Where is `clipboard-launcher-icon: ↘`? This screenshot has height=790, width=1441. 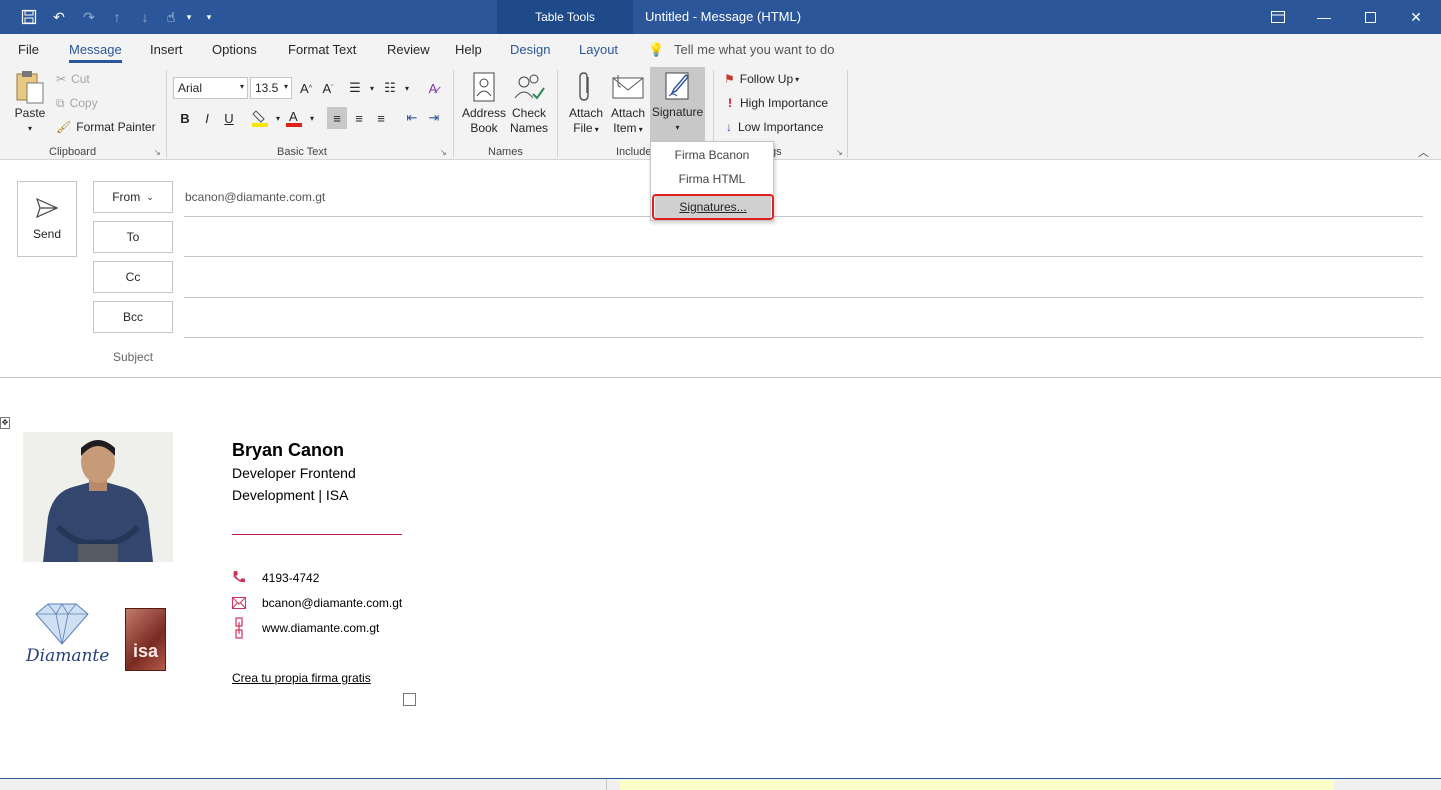
clipboard-launcher-icon: ↘ is located at coordinates (157, 152).